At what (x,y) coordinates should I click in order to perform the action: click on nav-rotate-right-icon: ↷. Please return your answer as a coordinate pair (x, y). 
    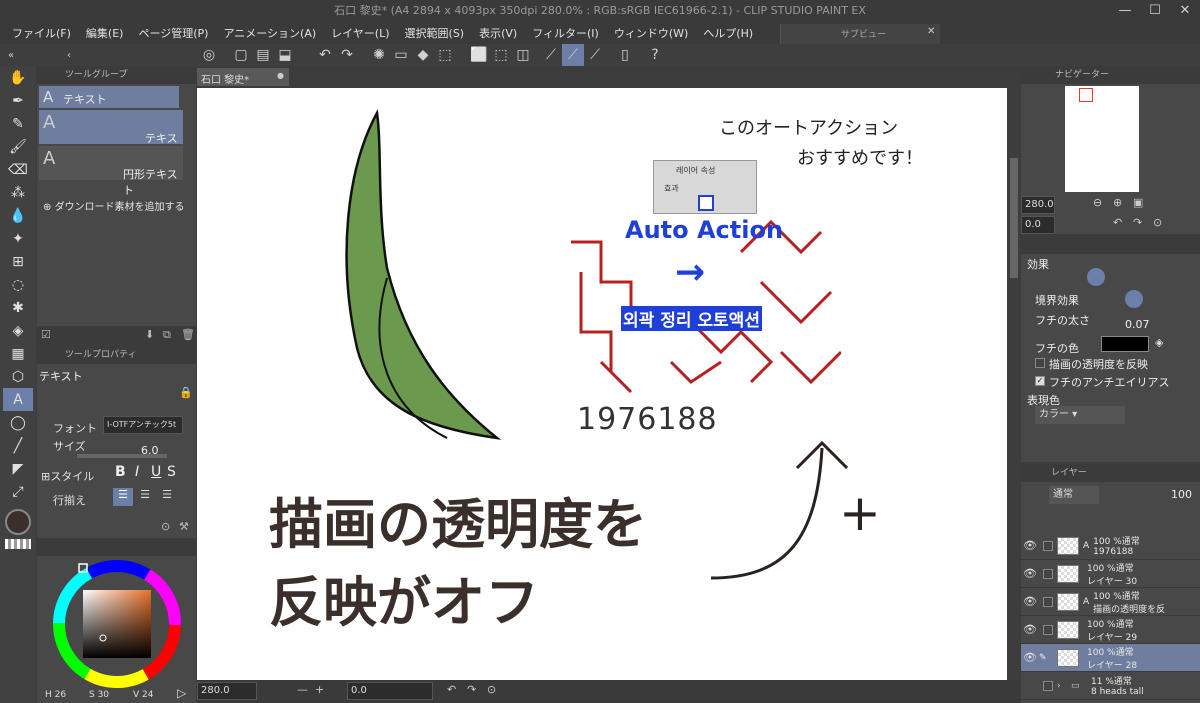
    Looking at the image, I should click on (1137, 222).